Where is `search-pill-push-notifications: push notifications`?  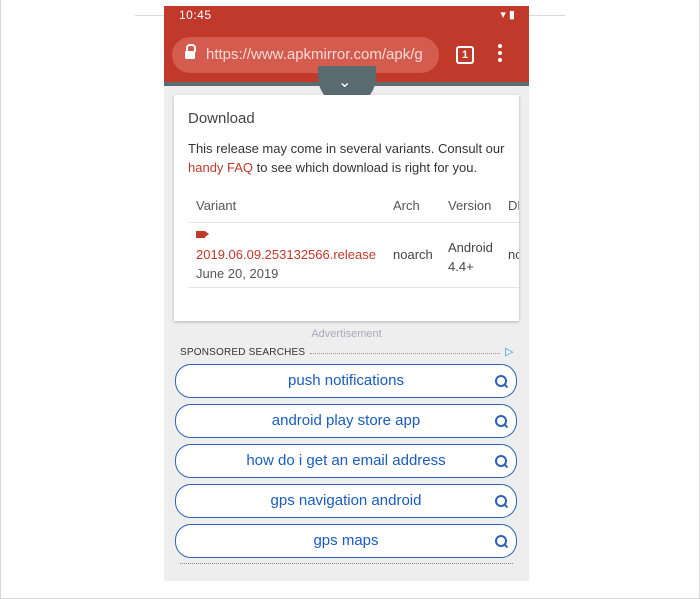
search-pill-push-notifications: push notifications is located at coordinates (346, 381).